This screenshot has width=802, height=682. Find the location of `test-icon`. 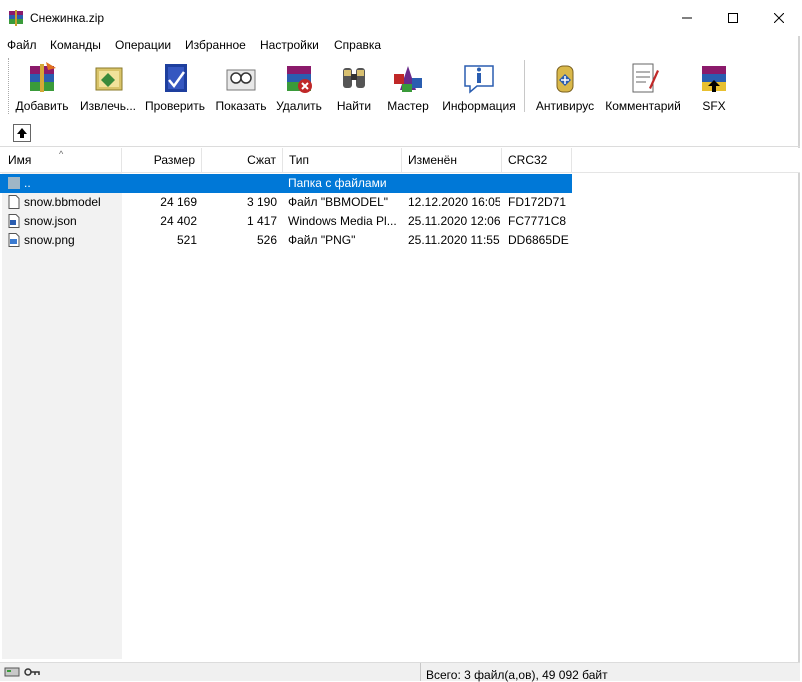

test-icon is located at coordinates (176, 78).